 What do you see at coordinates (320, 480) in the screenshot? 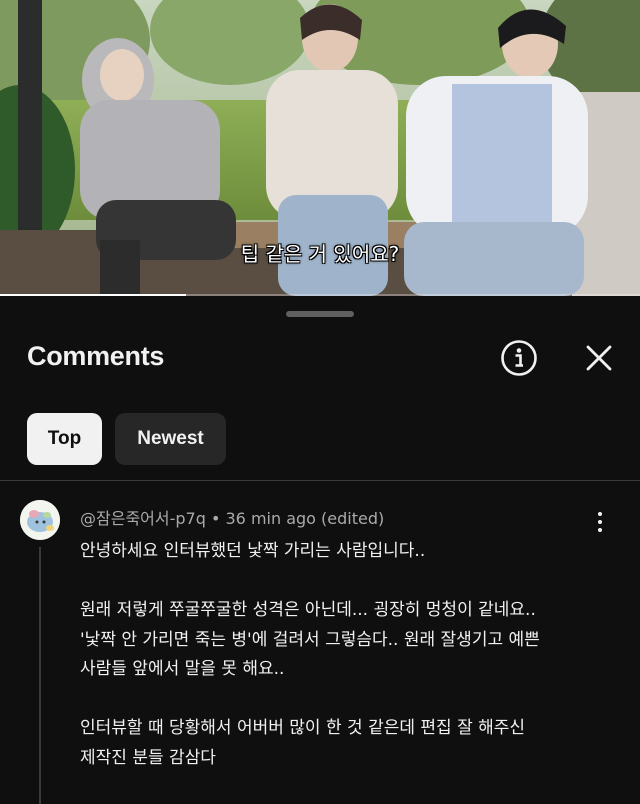
I see `divider` at bounding box center [320, 480].